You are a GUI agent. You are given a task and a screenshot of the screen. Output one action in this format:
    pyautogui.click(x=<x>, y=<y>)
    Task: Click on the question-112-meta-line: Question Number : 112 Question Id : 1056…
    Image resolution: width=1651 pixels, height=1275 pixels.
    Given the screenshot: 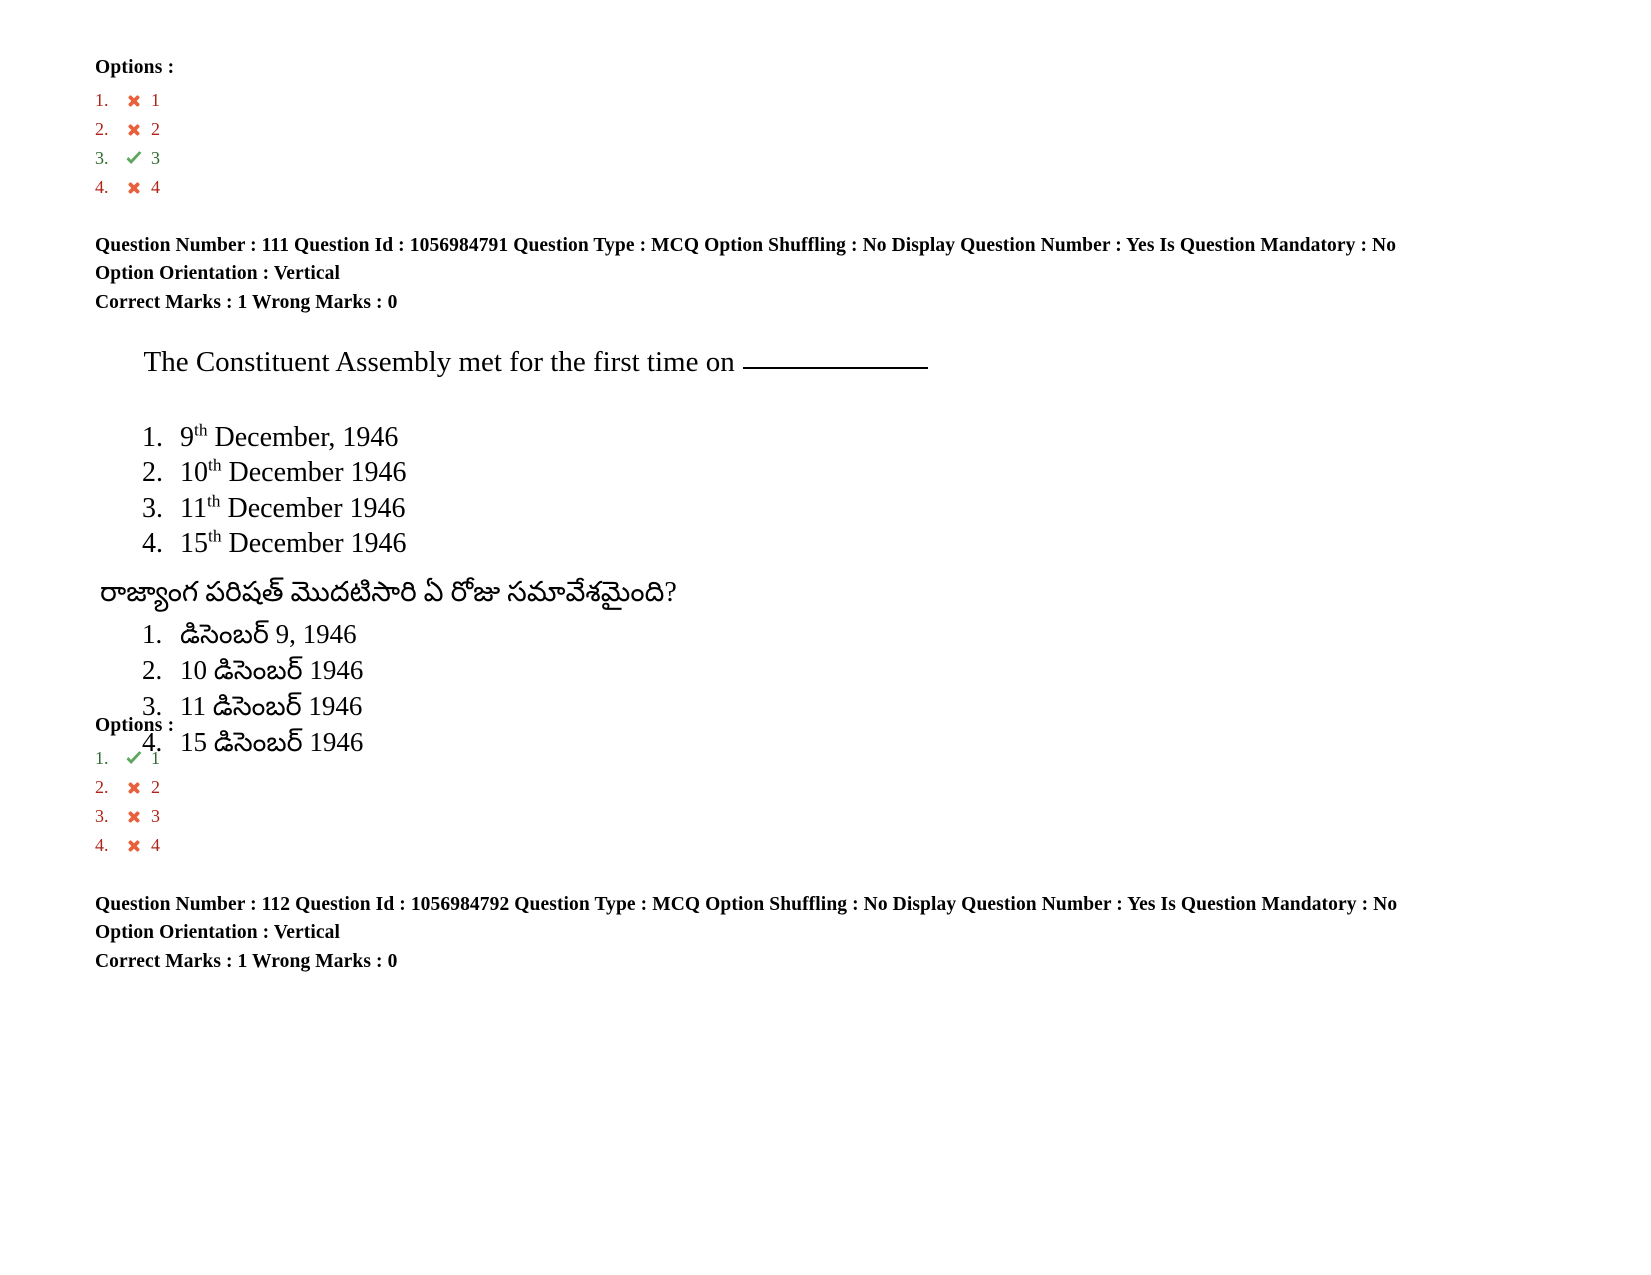 What is the action you would take?
    pyautogui.click(x=746, y=918)
    